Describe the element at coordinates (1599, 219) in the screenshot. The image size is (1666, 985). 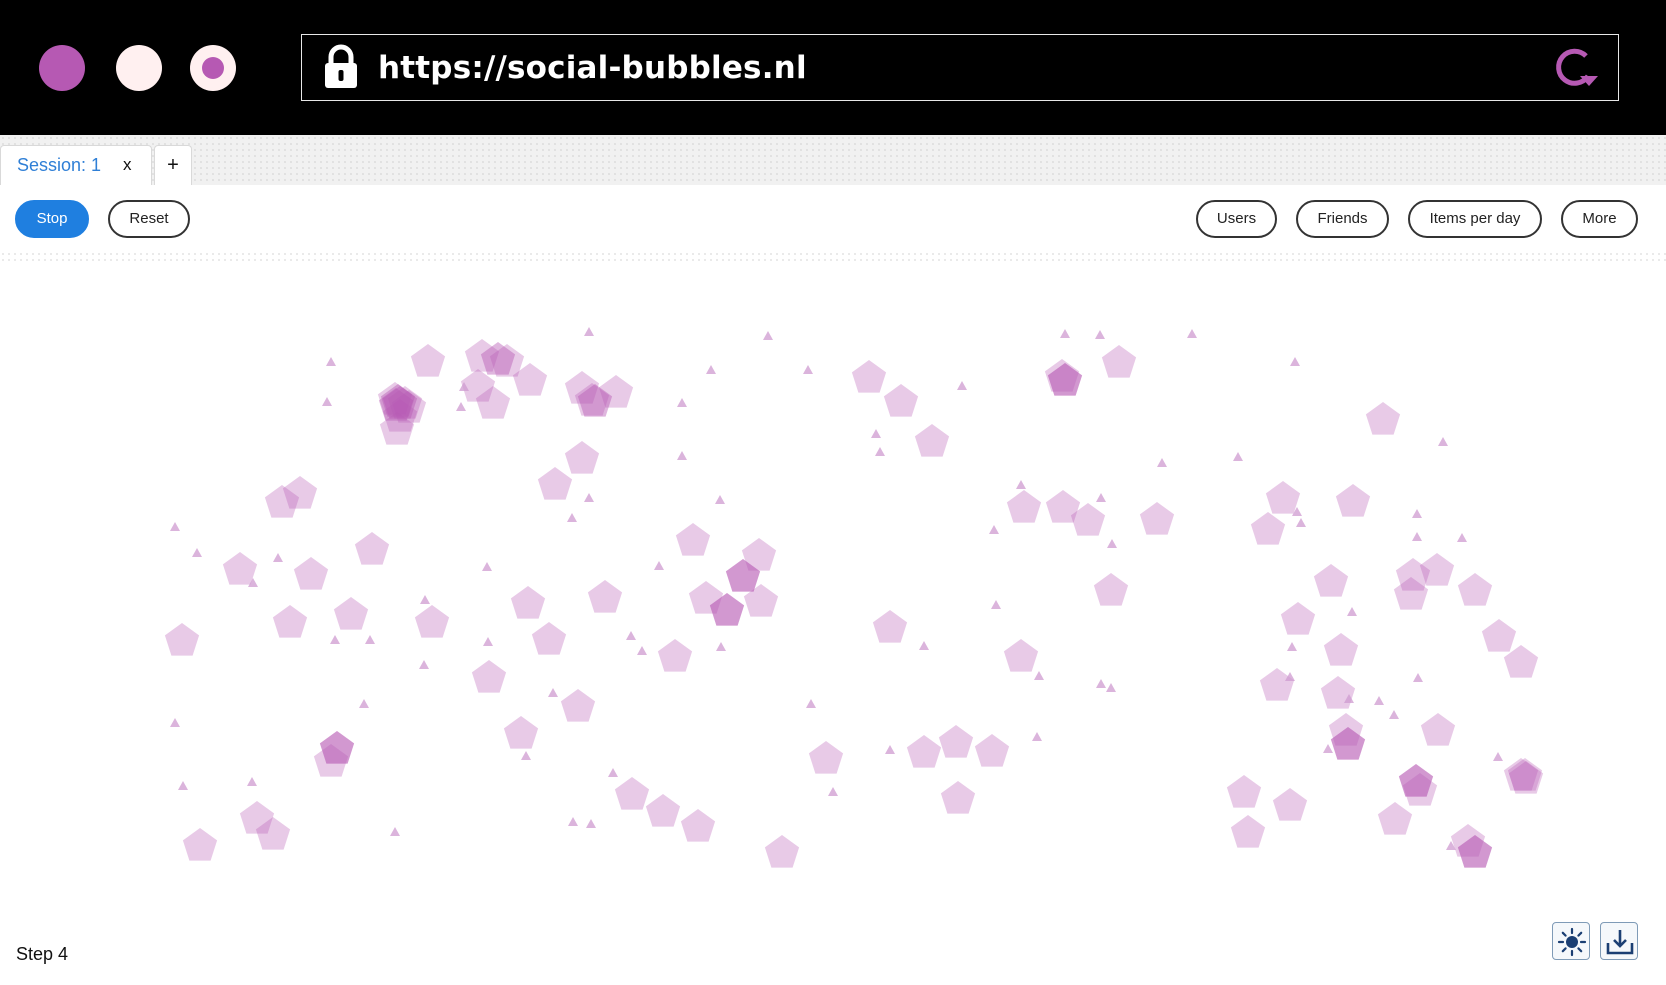
I see `more-button: More` at that location.